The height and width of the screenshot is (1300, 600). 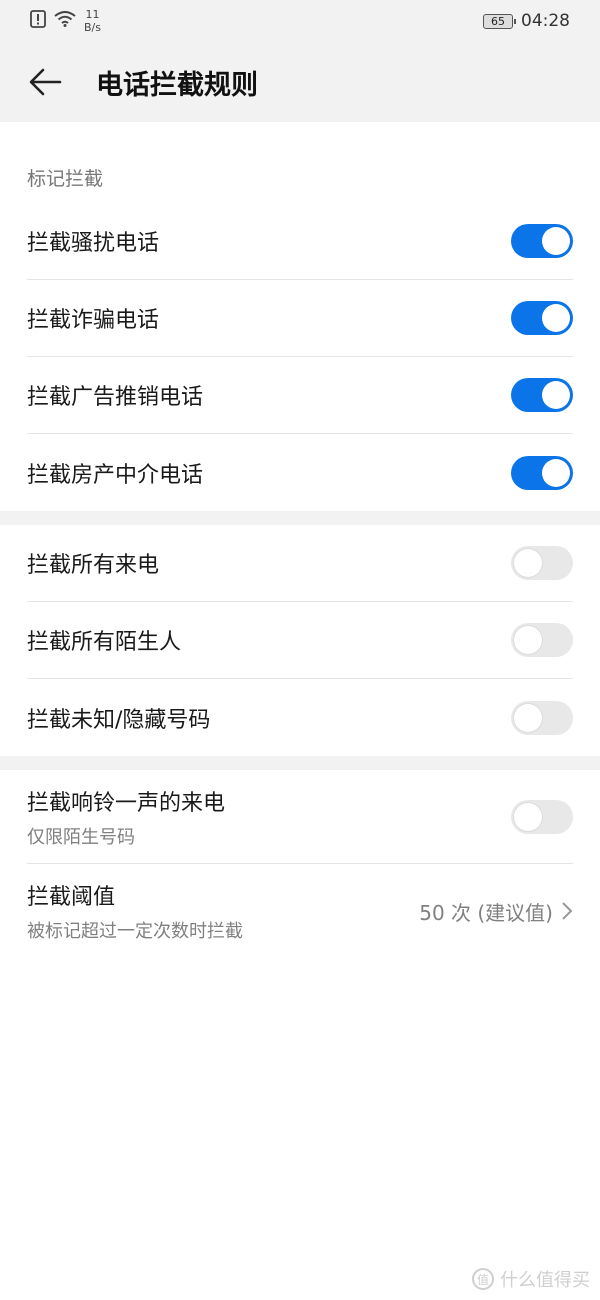 What do you see at coordinates (135, 931) in the screenshot?
I see `row-subtitle: 被标记超过一定次数时拦截` at bounding box center [135, 931].